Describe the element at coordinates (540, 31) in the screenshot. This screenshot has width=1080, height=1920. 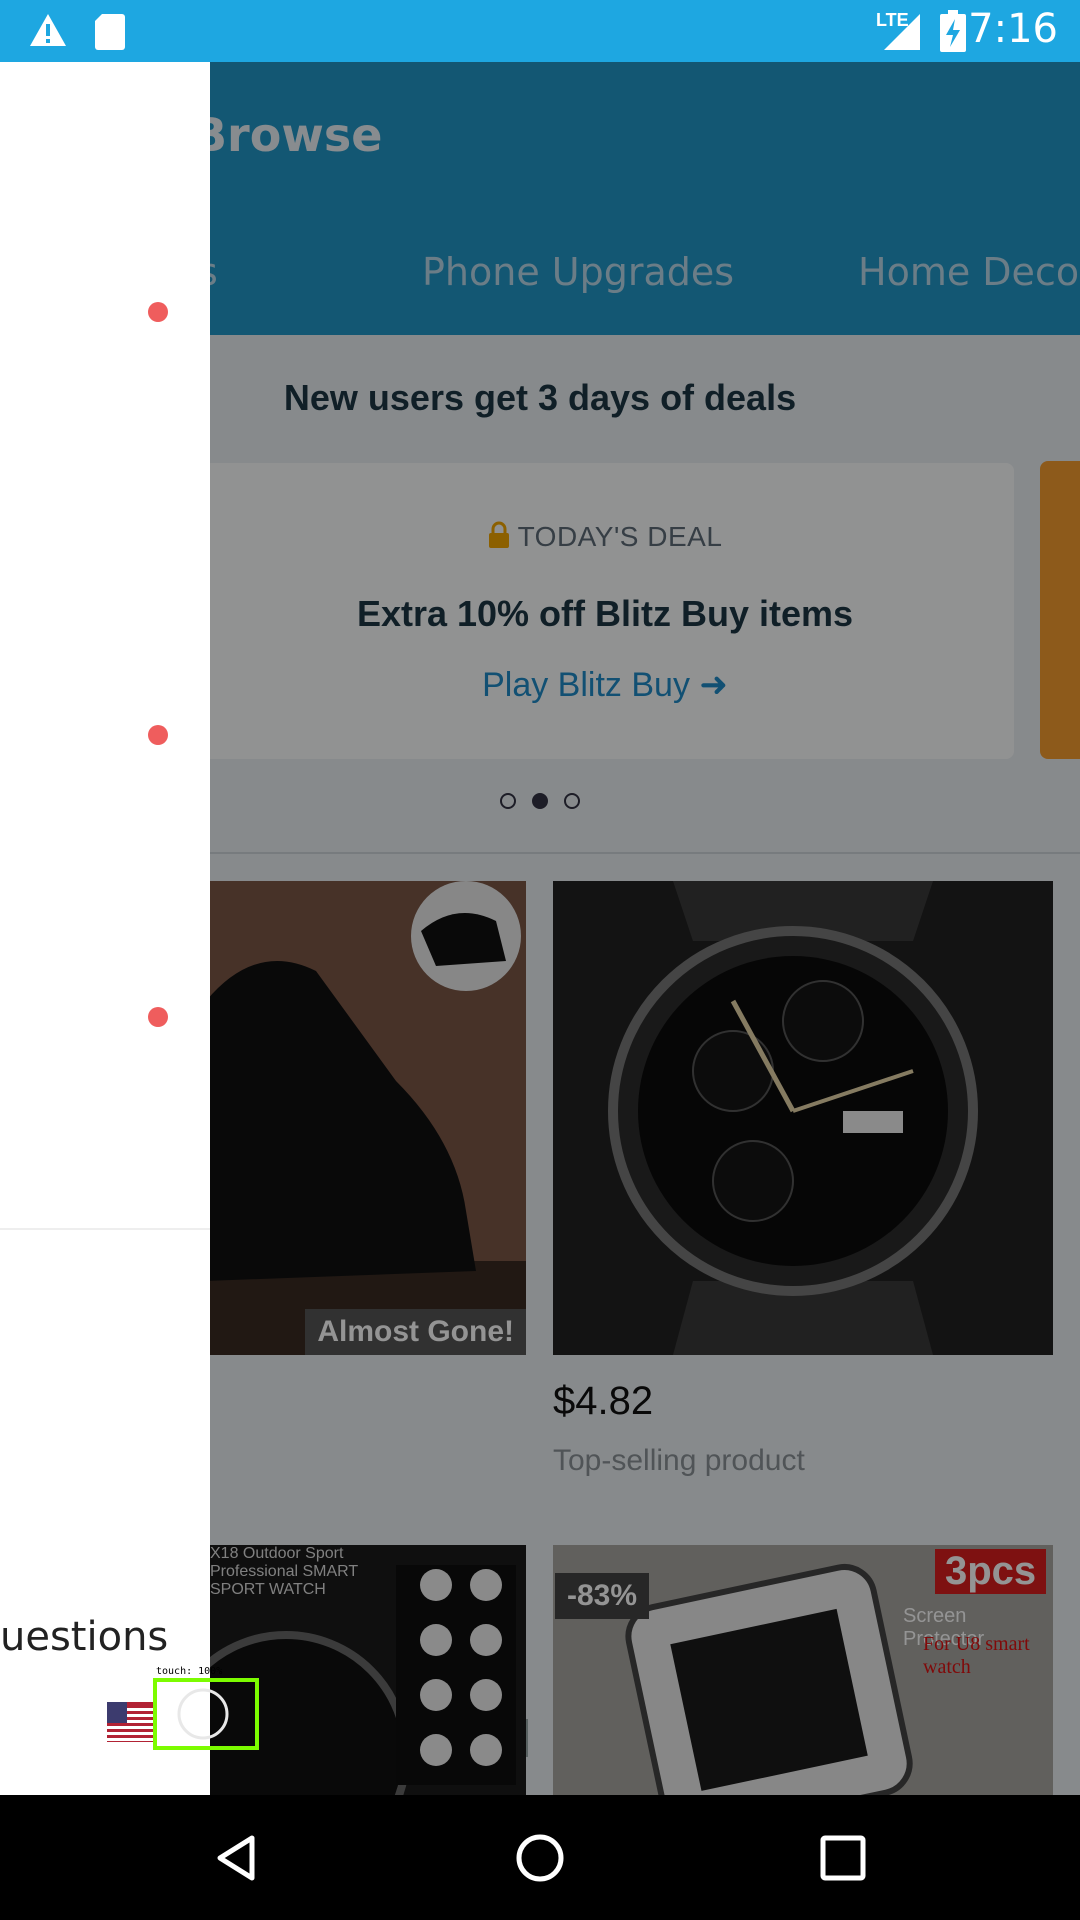
I see `status-bar: LTE 7:16` at that location.